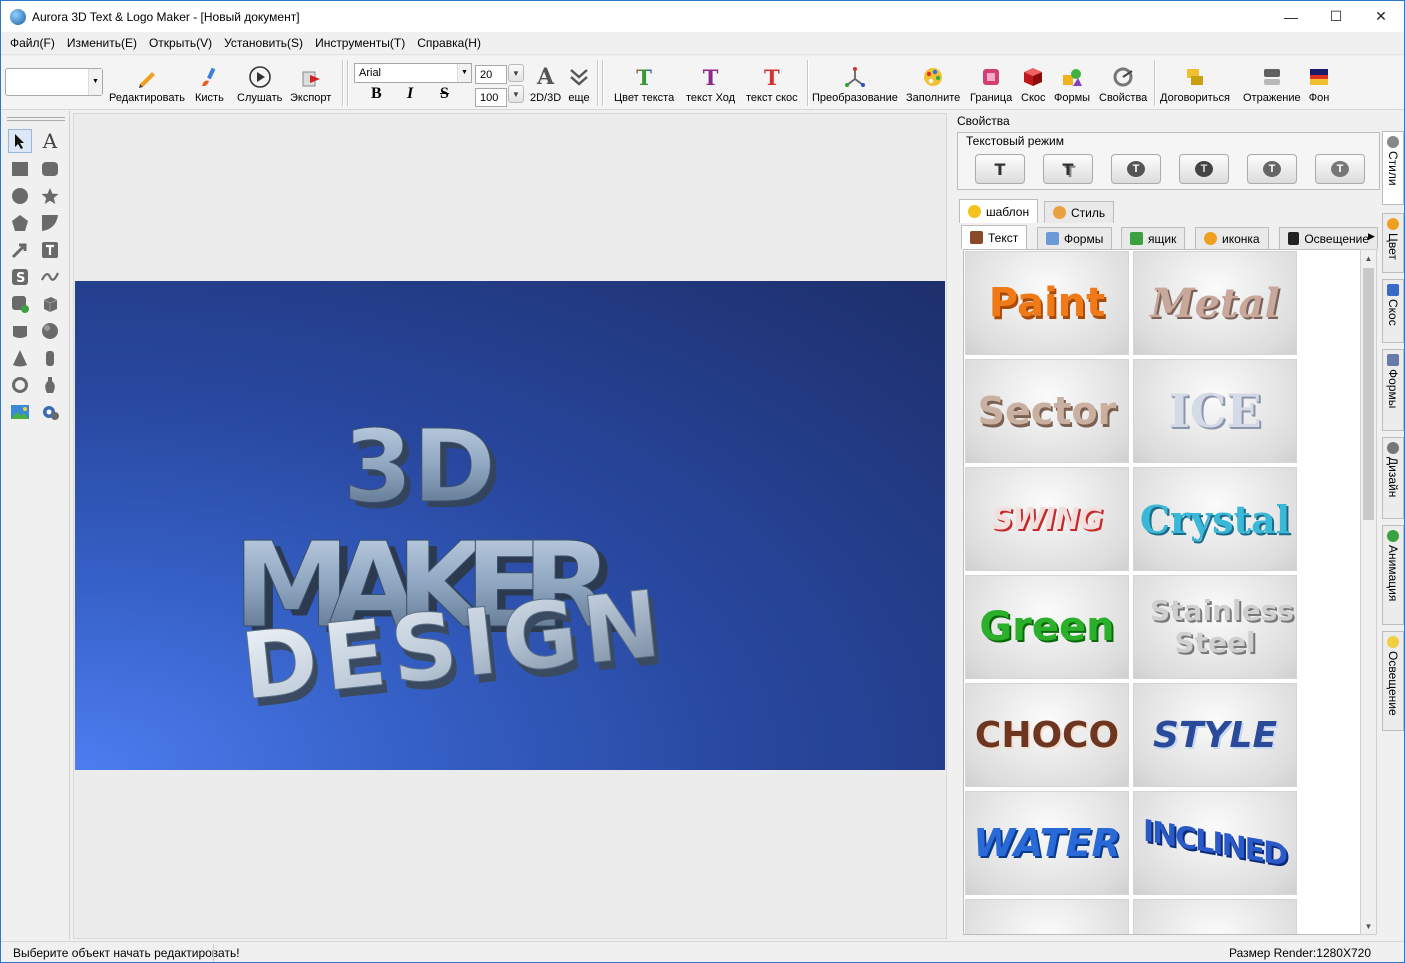  I want to click on text-mode-flat-button: T, so click(1000, 169).